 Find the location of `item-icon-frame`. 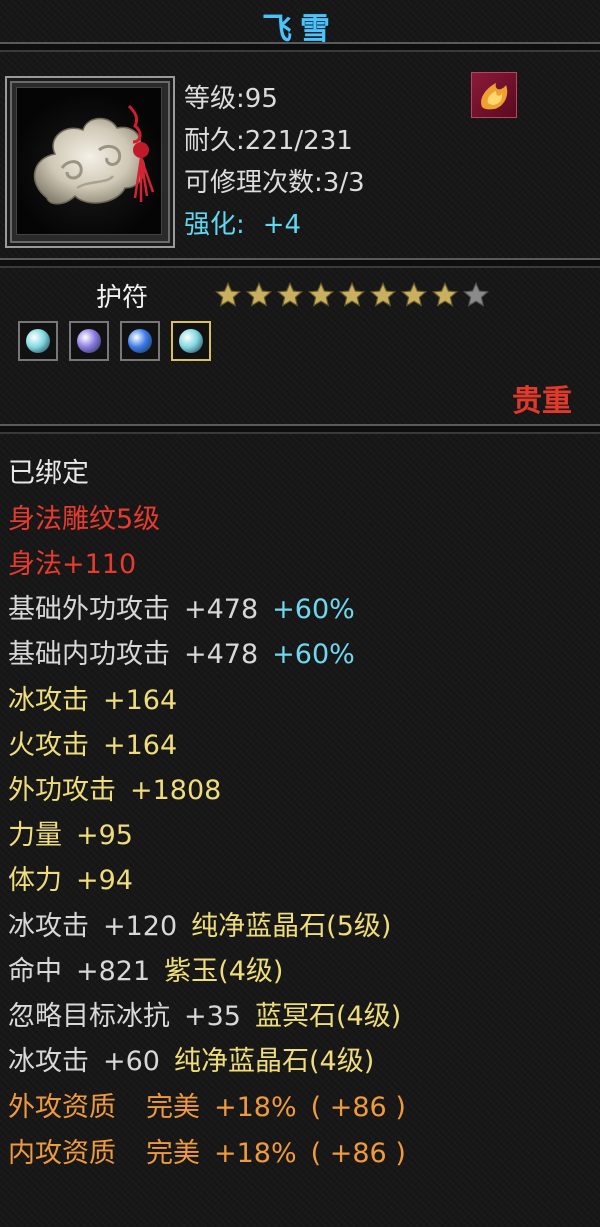

item-icon-frame is located at coordinates (90, 162).